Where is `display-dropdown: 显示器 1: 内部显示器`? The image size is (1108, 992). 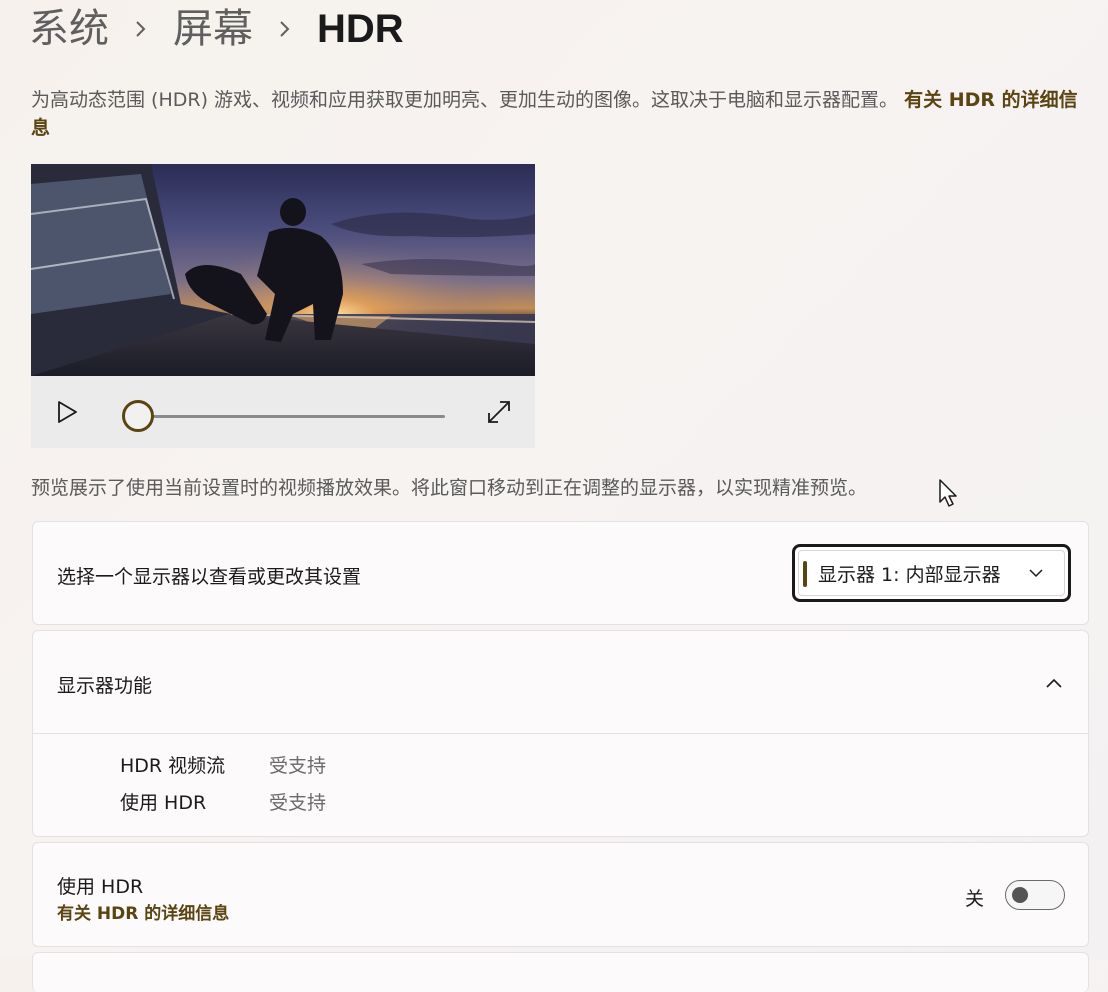
display-dropdown: 显示器 1: 内部显示器 is located at coordinates (931, 573).